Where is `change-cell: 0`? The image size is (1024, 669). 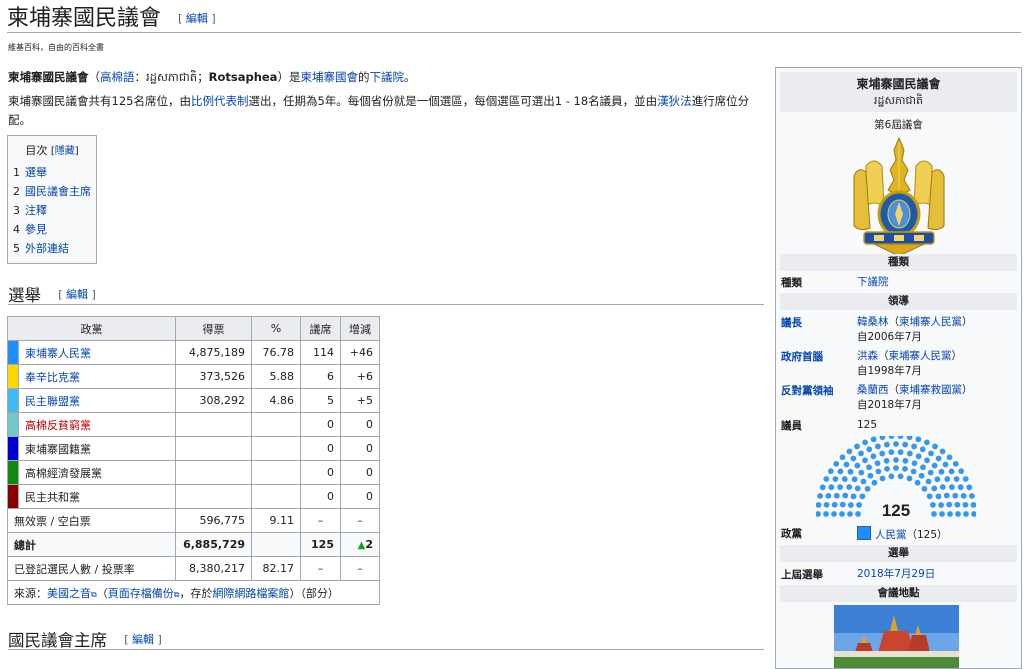
change-cell: 0 is located at coordinates (360, 424).